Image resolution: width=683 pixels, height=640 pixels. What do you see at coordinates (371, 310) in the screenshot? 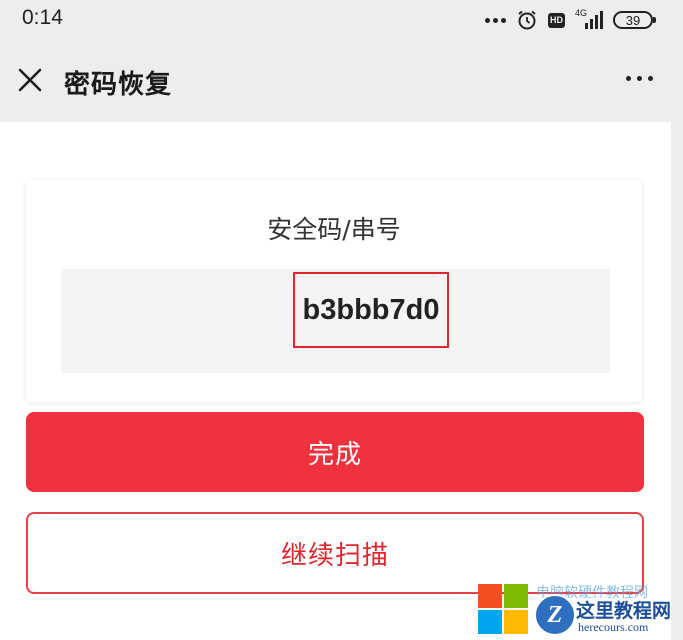
I see `security-code-value: b3bbb7d0` at bounding box center [371, 310].